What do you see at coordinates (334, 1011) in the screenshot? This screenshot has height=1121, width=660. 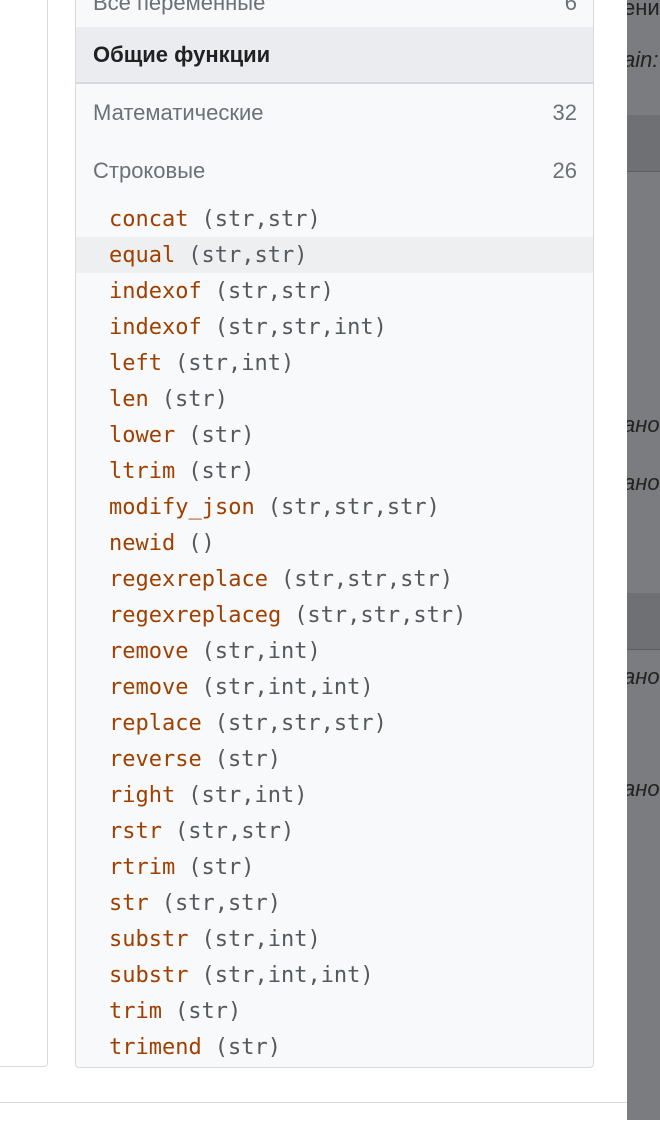 I see `function-item: trim (str)` at bounding box center [334, 1011].